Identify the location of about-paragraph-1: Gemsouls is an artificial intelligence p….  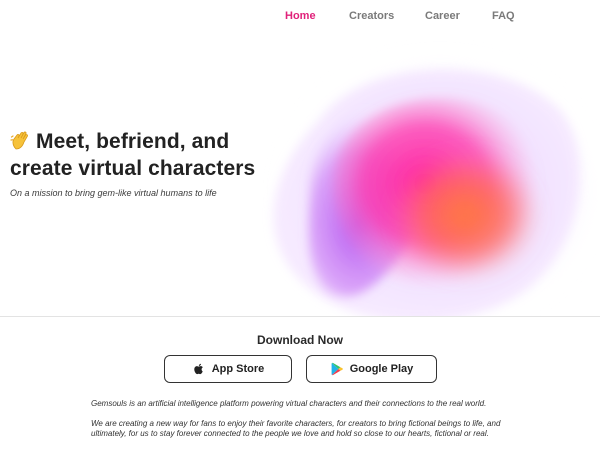
(289, 403).